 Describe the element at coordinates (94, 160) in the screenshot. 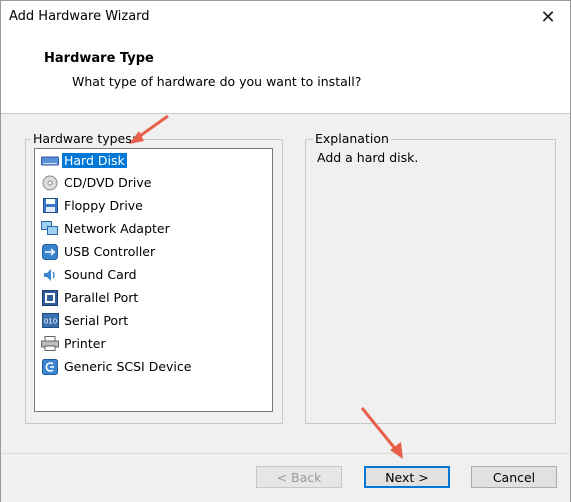

I see `list-item-label: Hard Disk` at that location.